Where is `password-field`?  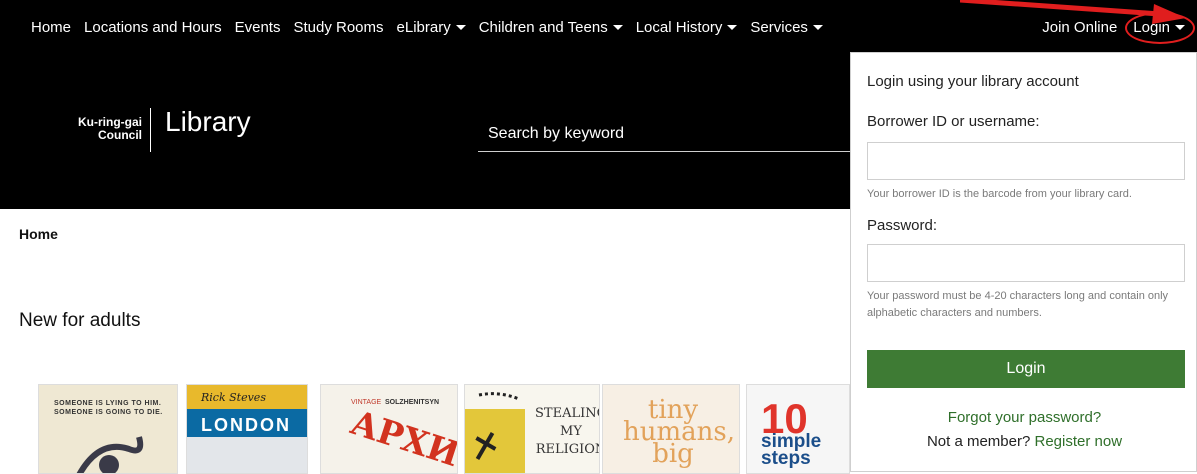
password-field is located at coordinates (1026, 263).